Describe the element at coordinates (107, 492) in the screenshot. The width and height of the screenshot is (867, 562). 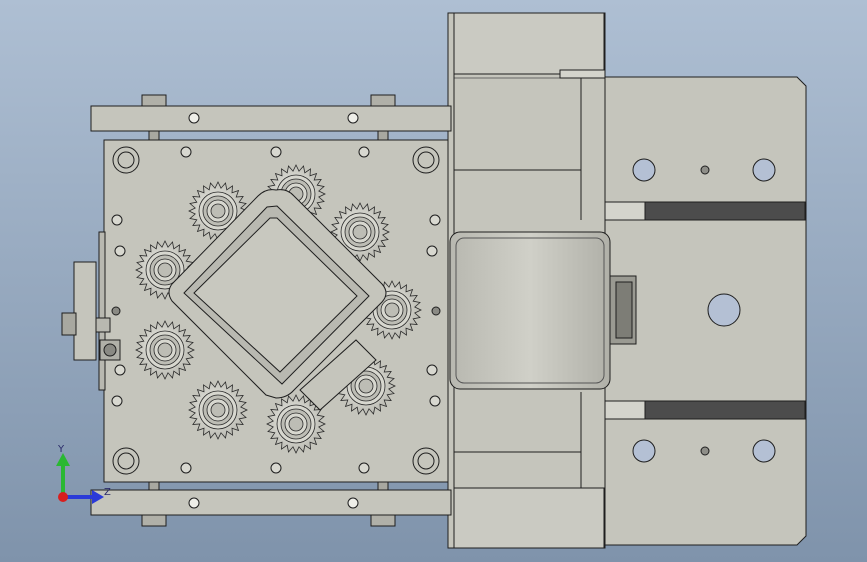
I see `triad-z-label: Z` at that location.